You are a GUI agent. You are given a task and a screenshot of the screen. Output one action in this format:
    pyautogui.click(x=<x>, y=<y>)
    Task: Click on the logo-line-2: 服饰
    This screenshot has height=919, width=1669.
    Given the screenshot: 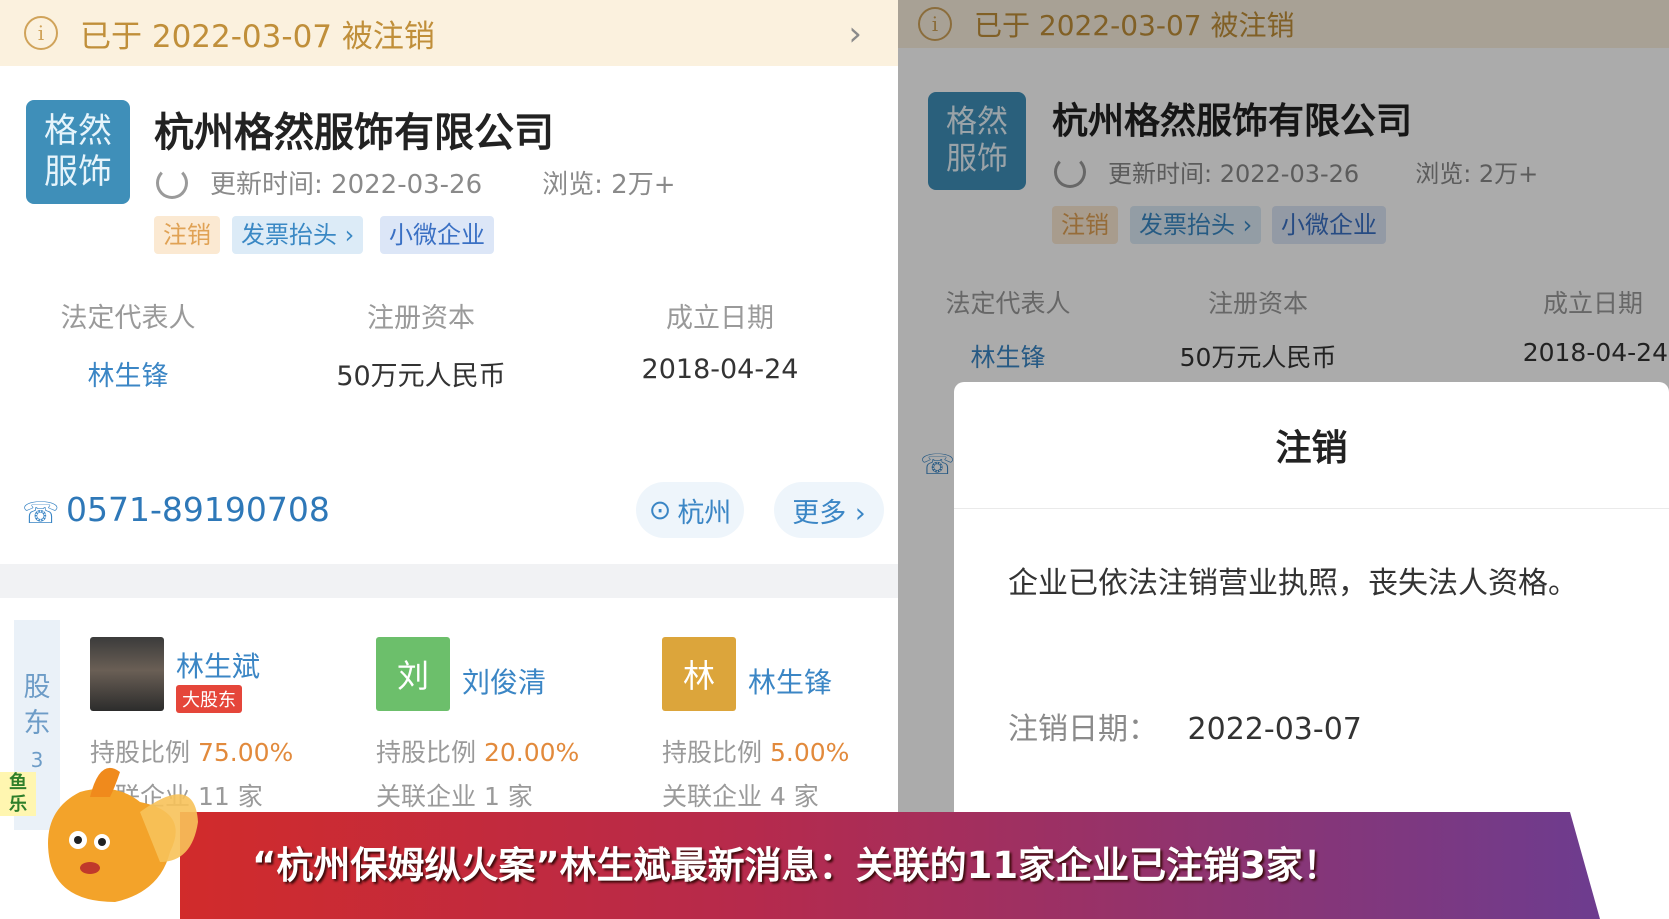 What is the action you would take?
    pyautogui.click(x=78, y=172)
    